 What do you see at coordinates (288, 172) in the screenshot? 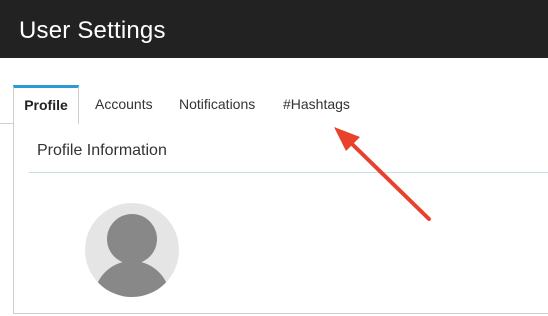
I see `section-divider` at bounding box center [288, 172].